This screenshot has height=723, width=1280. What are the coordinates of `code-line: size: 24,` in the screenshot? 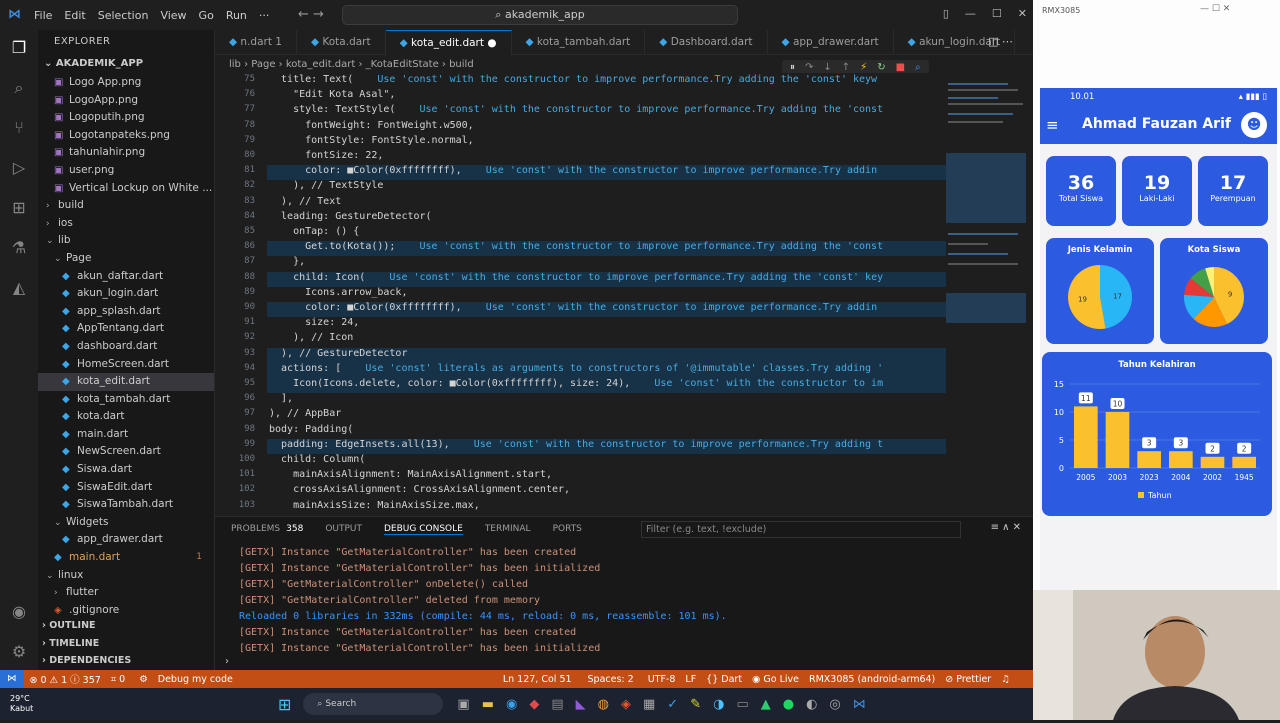 It's located at (314, 322).